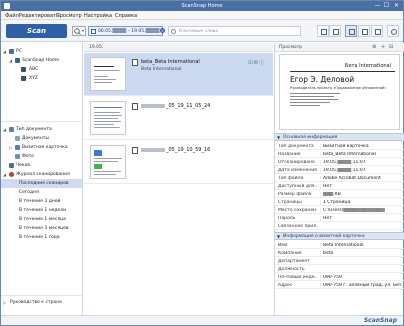 The image size is (404, 326). What do you see at coordinates (339, 47) in the screenshot?
I see `preview-header: Просмотр ⊕ + ⊟` at bounding box center [339, 47].